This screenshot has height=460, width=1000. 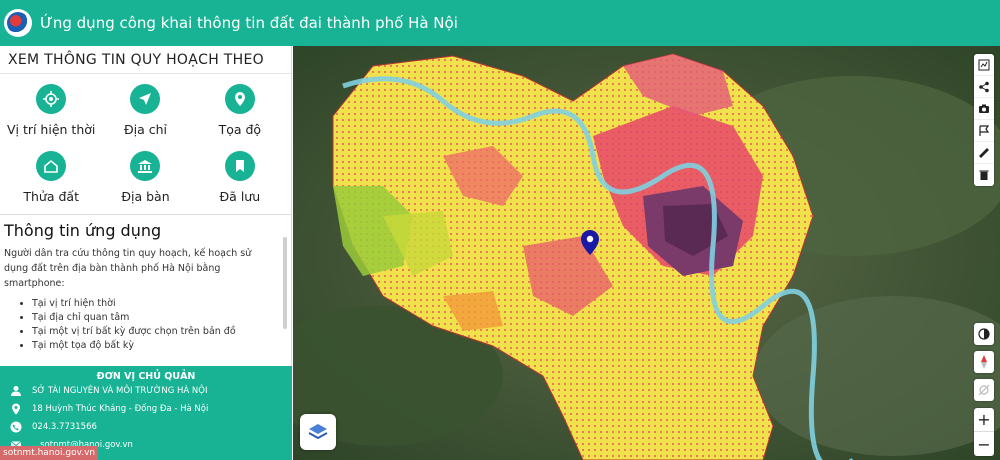 What do you see at coordinates (64, 427) in the screenshot?
I see `owner-phone: 024.3.7731566` at bounding box center [64, 427].